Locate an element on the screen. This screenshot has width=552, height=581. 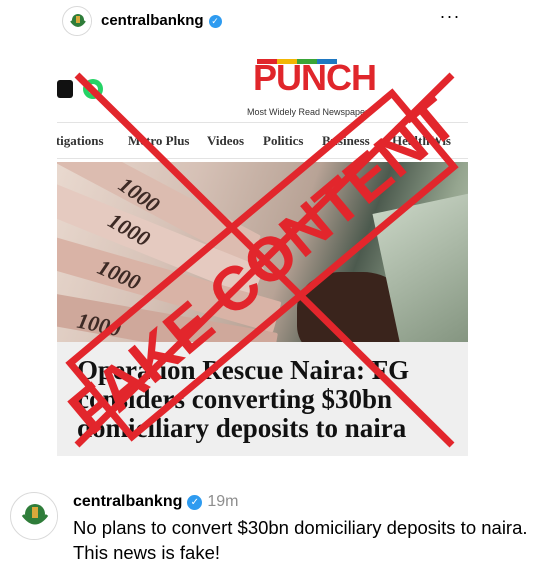
nav-item: Metro Plus is located at coordinates (159, 140).